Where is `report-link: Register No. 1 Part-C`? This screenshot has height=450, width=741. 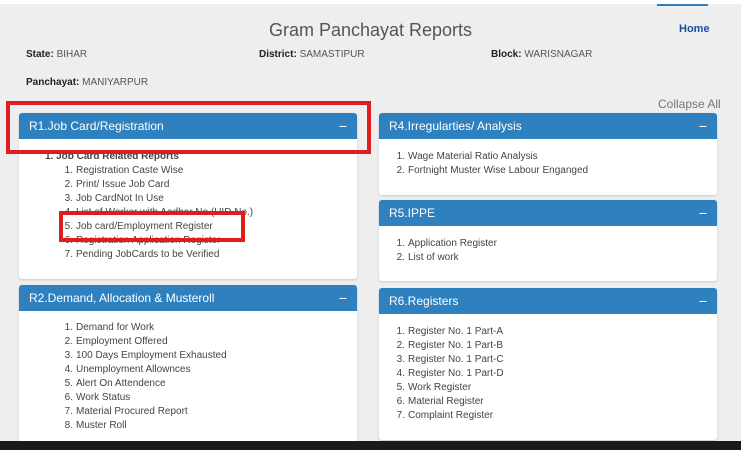
report-link: Register No. 1 Part-C is located at coordinates (456, 359).